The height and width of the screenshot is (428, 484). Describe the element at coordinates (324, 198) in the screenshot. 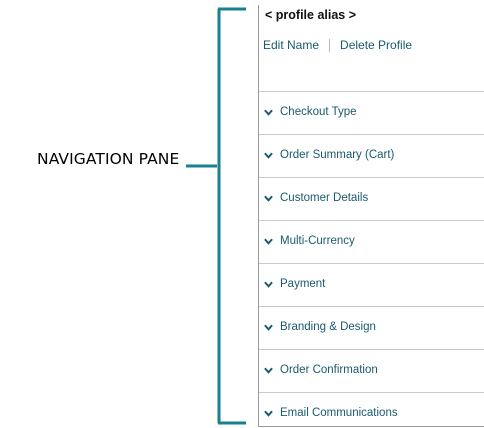

I see `nav-section-label: Customer Details` at that location.